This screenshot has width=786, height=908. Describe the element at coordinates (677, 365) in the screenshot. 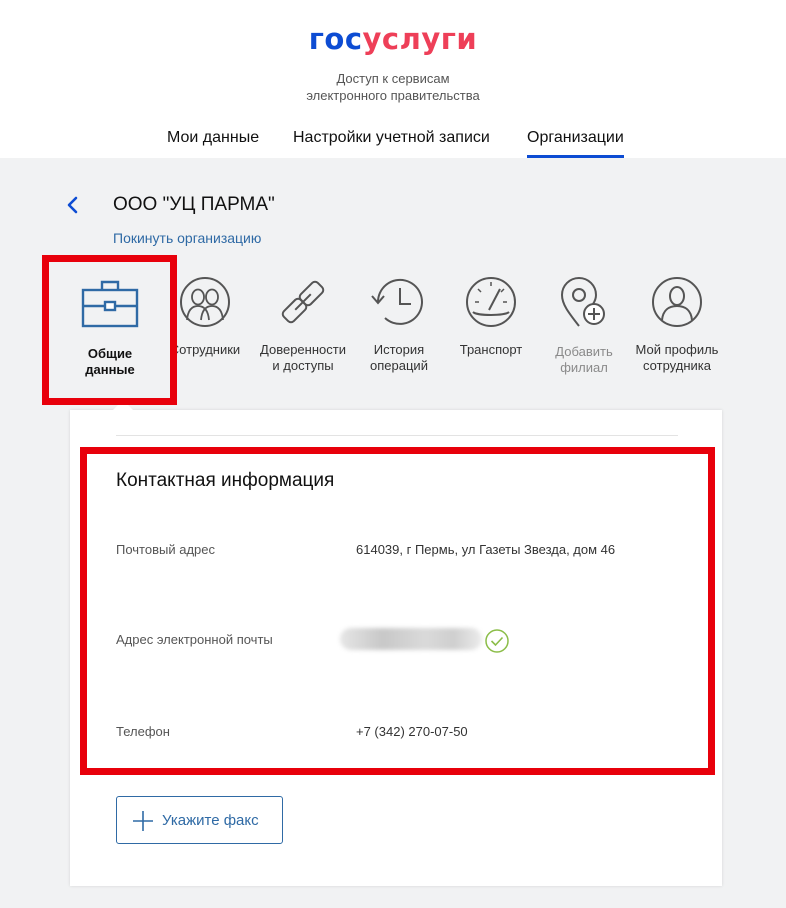

I see `label-line-2: сотрудника` at that location.